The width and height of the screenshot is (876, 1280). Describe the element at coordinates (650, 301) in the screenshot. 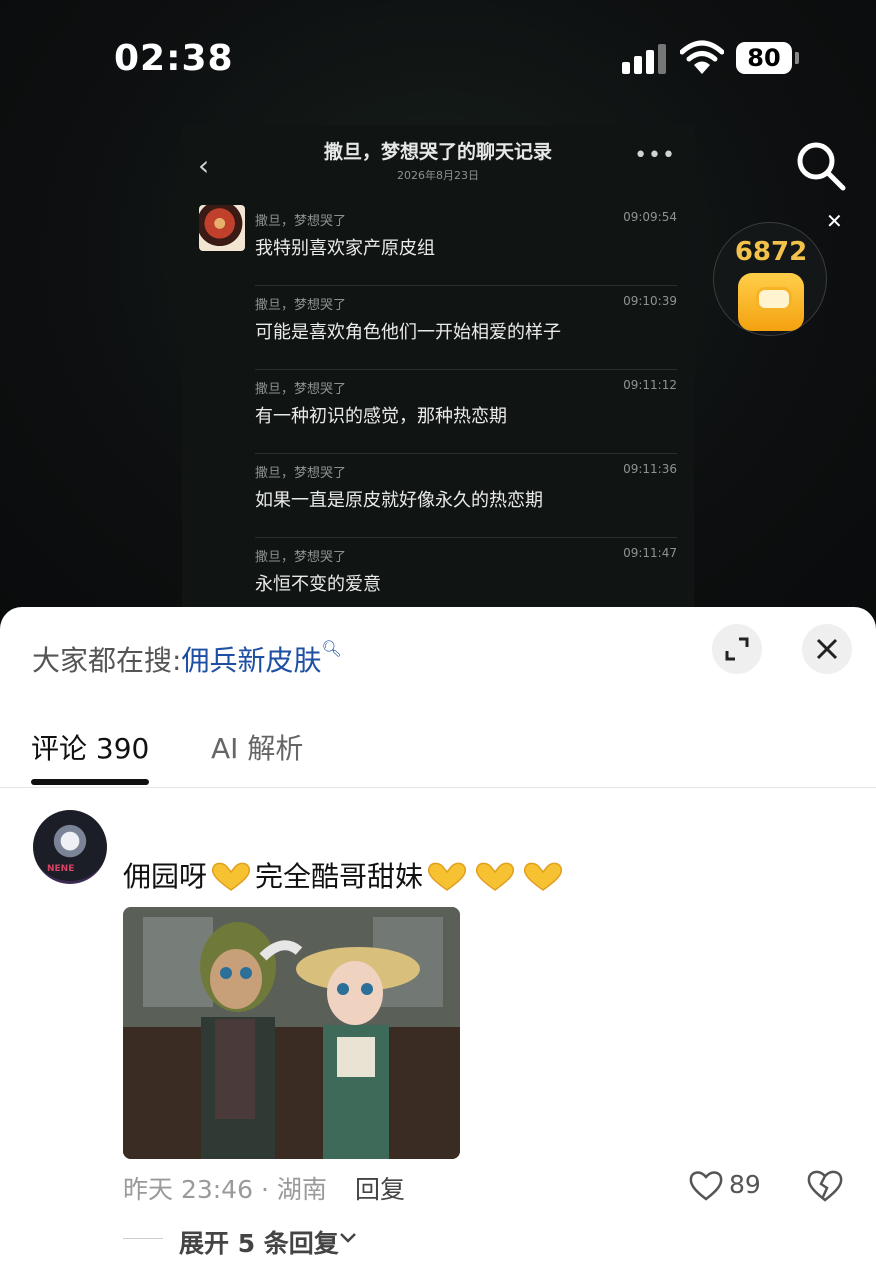

I see `message-time: 09:10:39` at that location.